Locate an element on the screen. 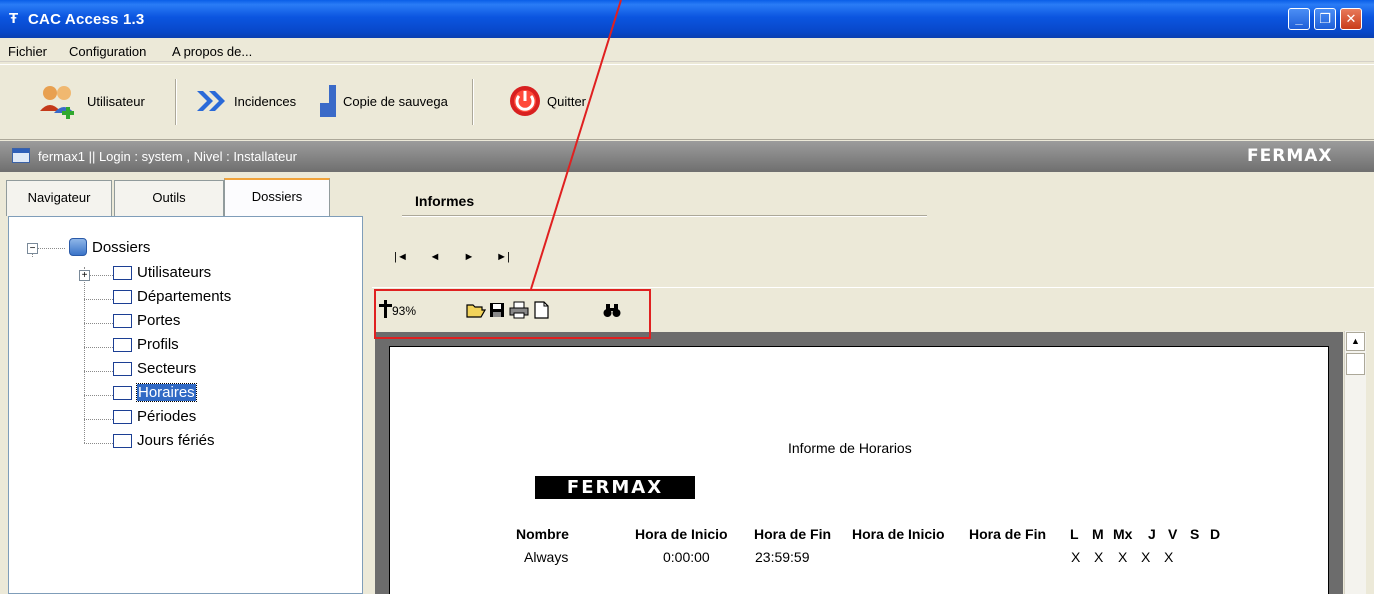  window-icon is located at coordinates (21, 155).